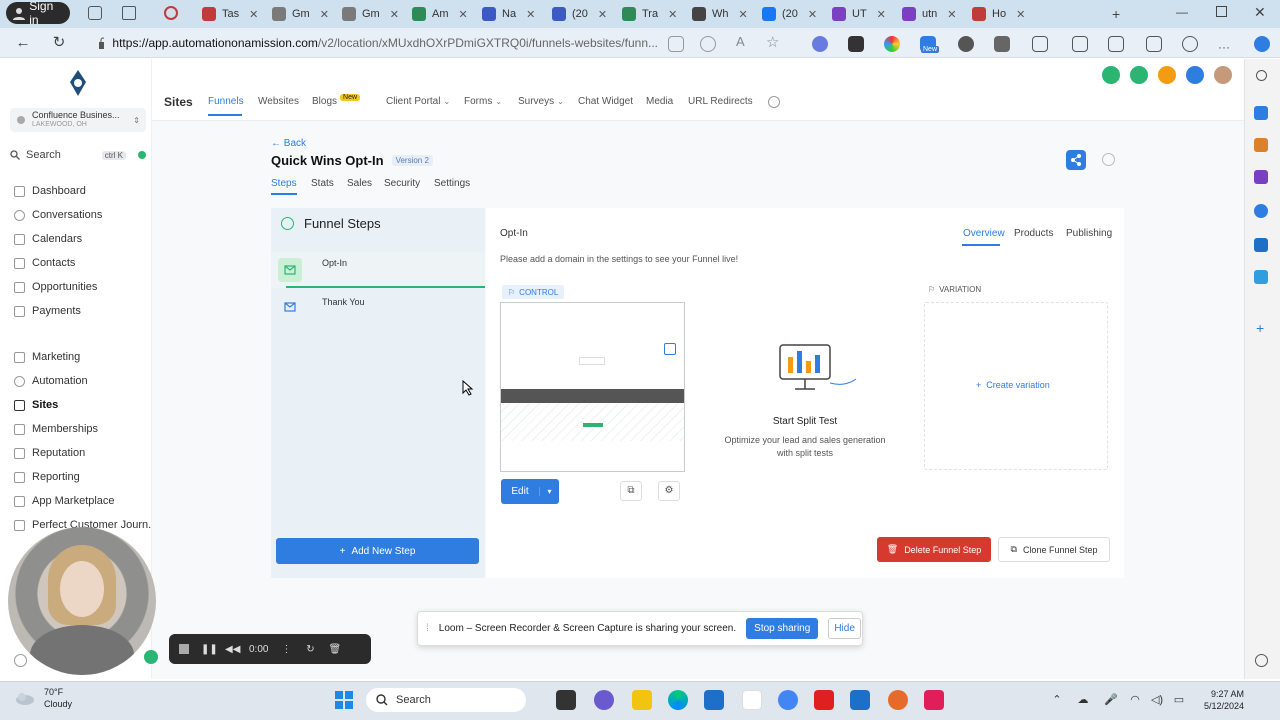 This screenshot has width=1280, height=720. What do you see at coordinates (1261, 177) in the screenshot?
I see `tools-icon` at bounding box center [1261, 177].